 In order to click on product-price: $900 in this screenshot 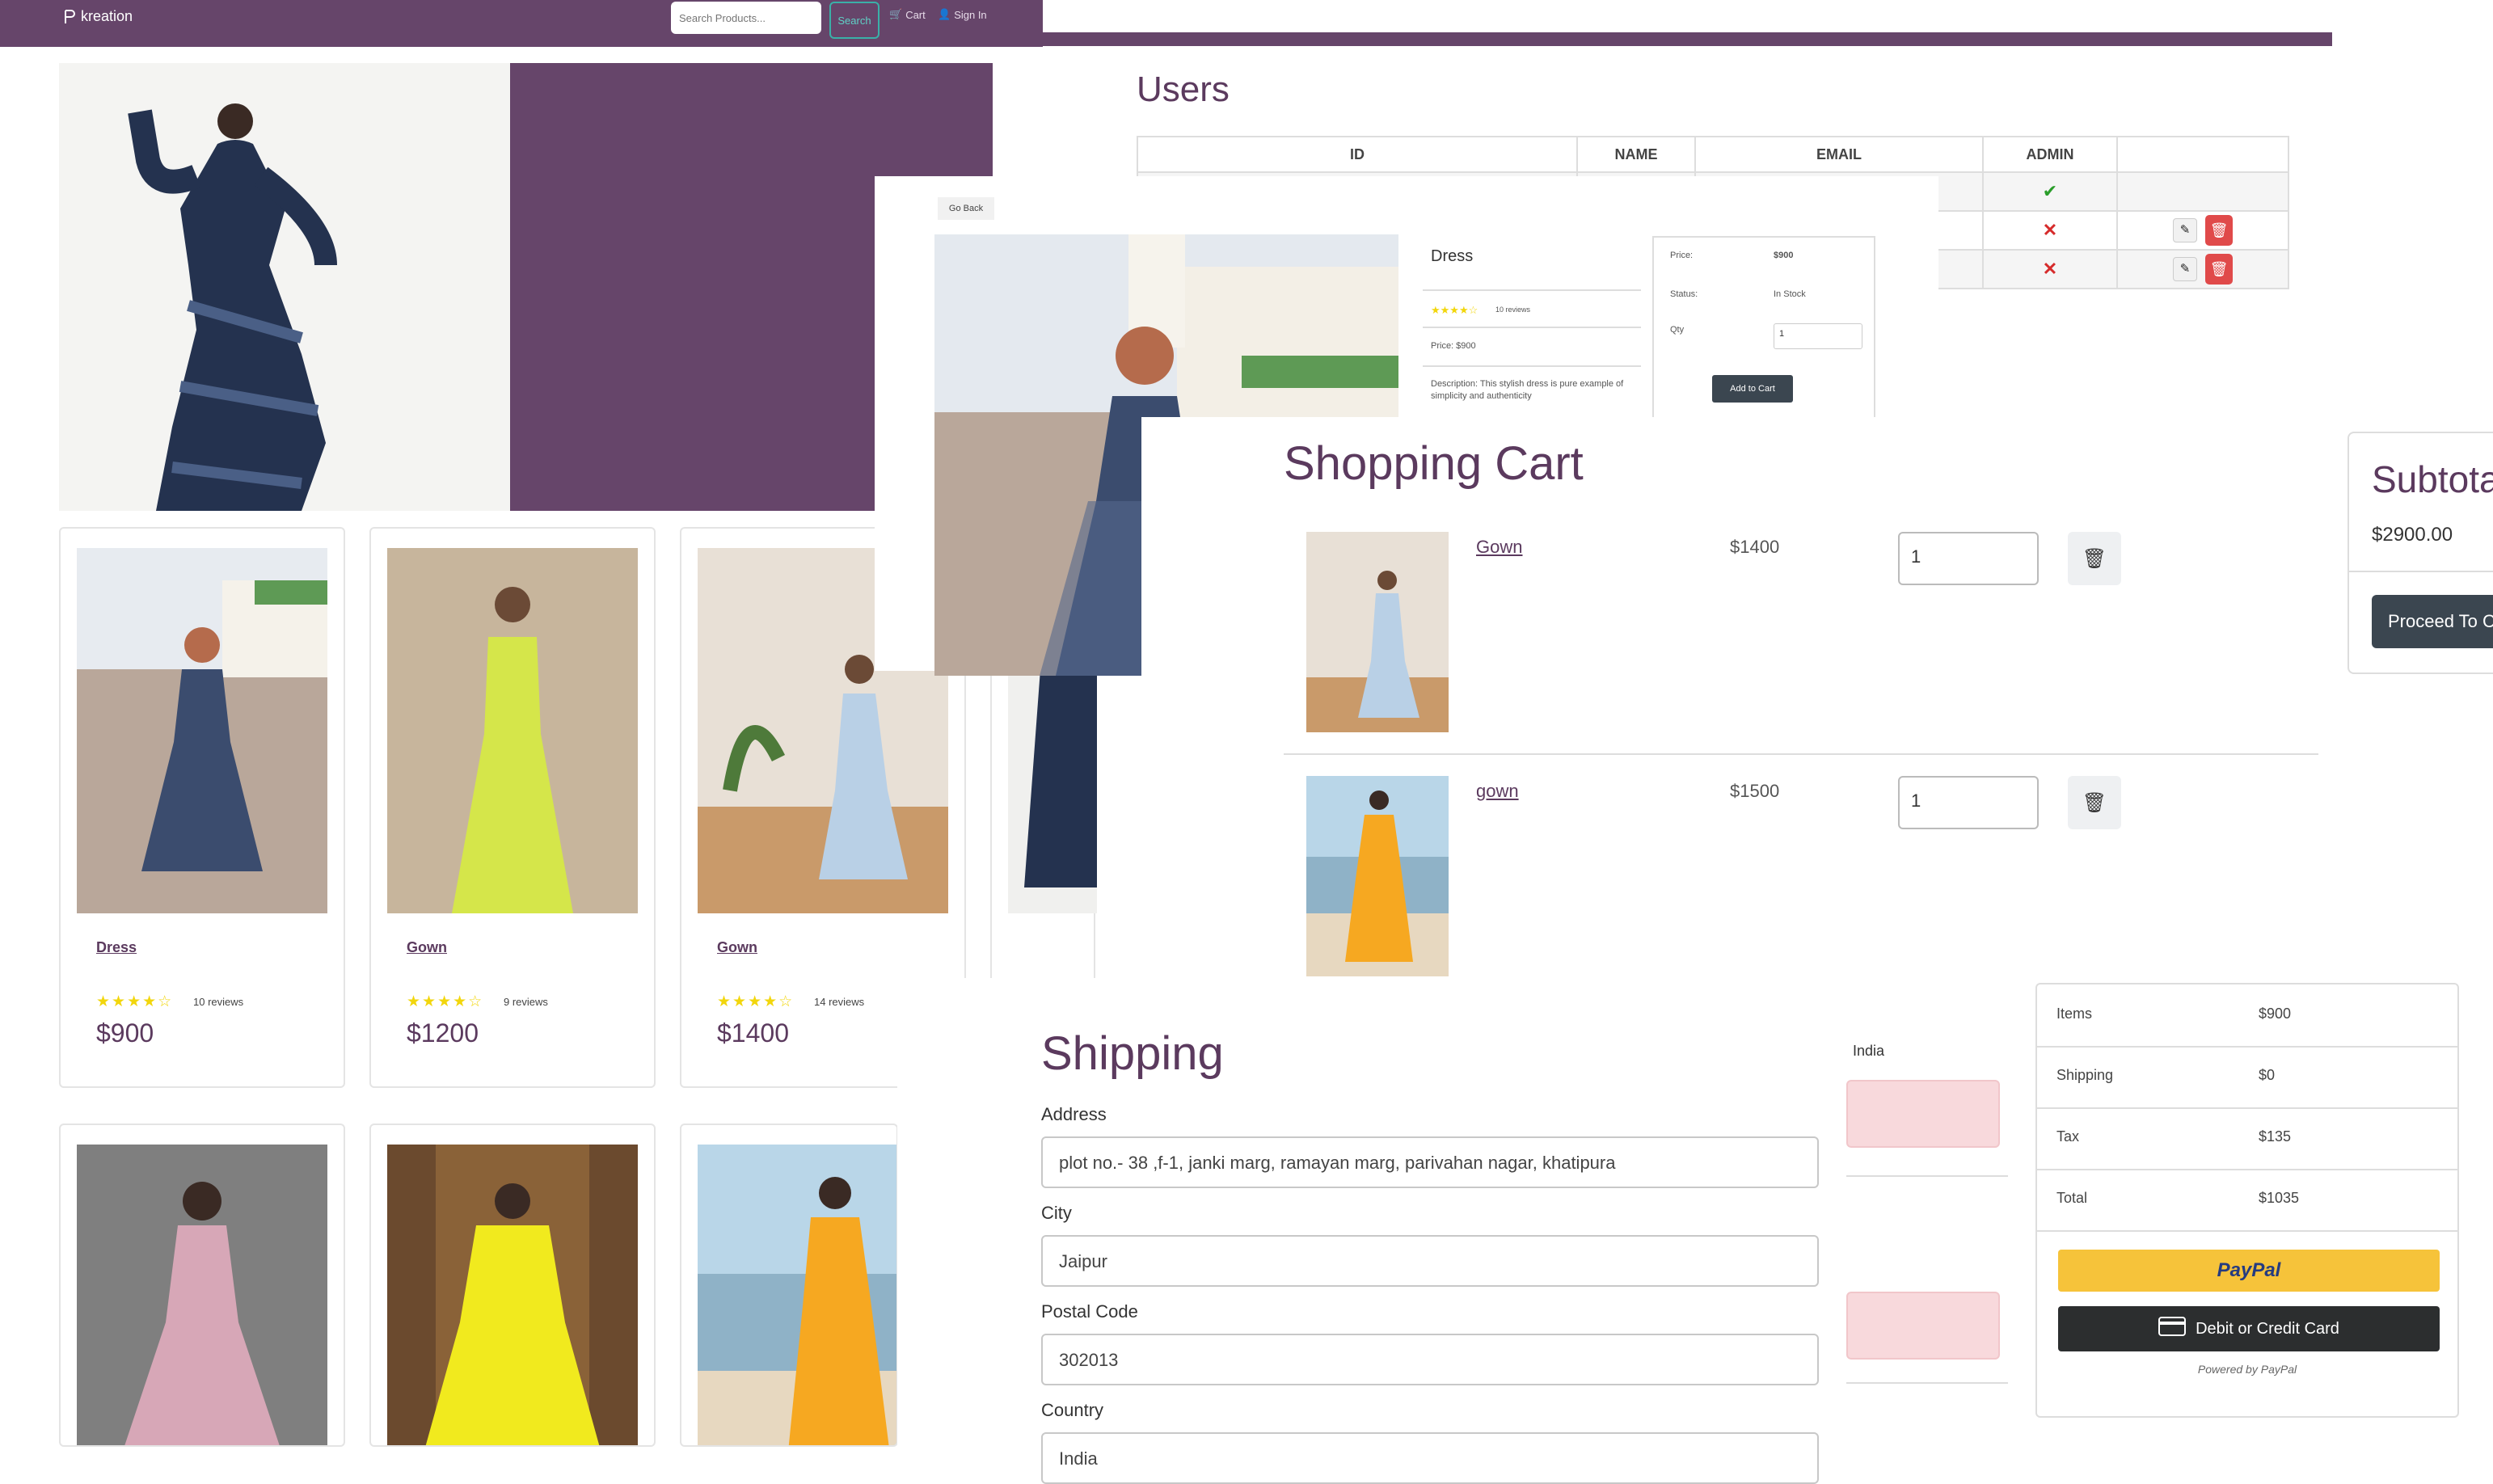, I will do `click(125, 1033)`.